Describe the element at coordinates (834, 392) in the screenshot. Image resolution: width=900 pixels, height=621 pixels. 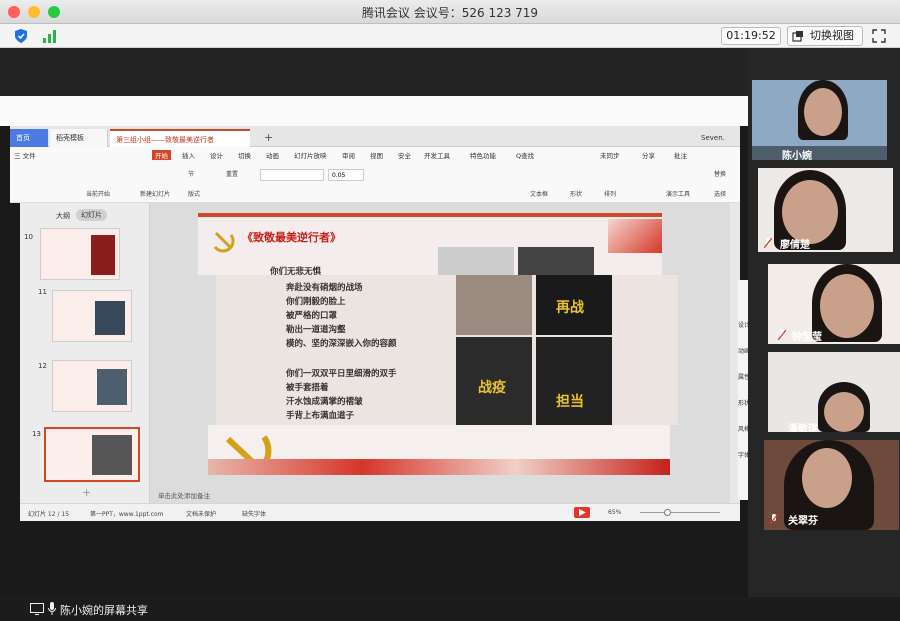
I see `participant-video: 潘敏琪` at that location.